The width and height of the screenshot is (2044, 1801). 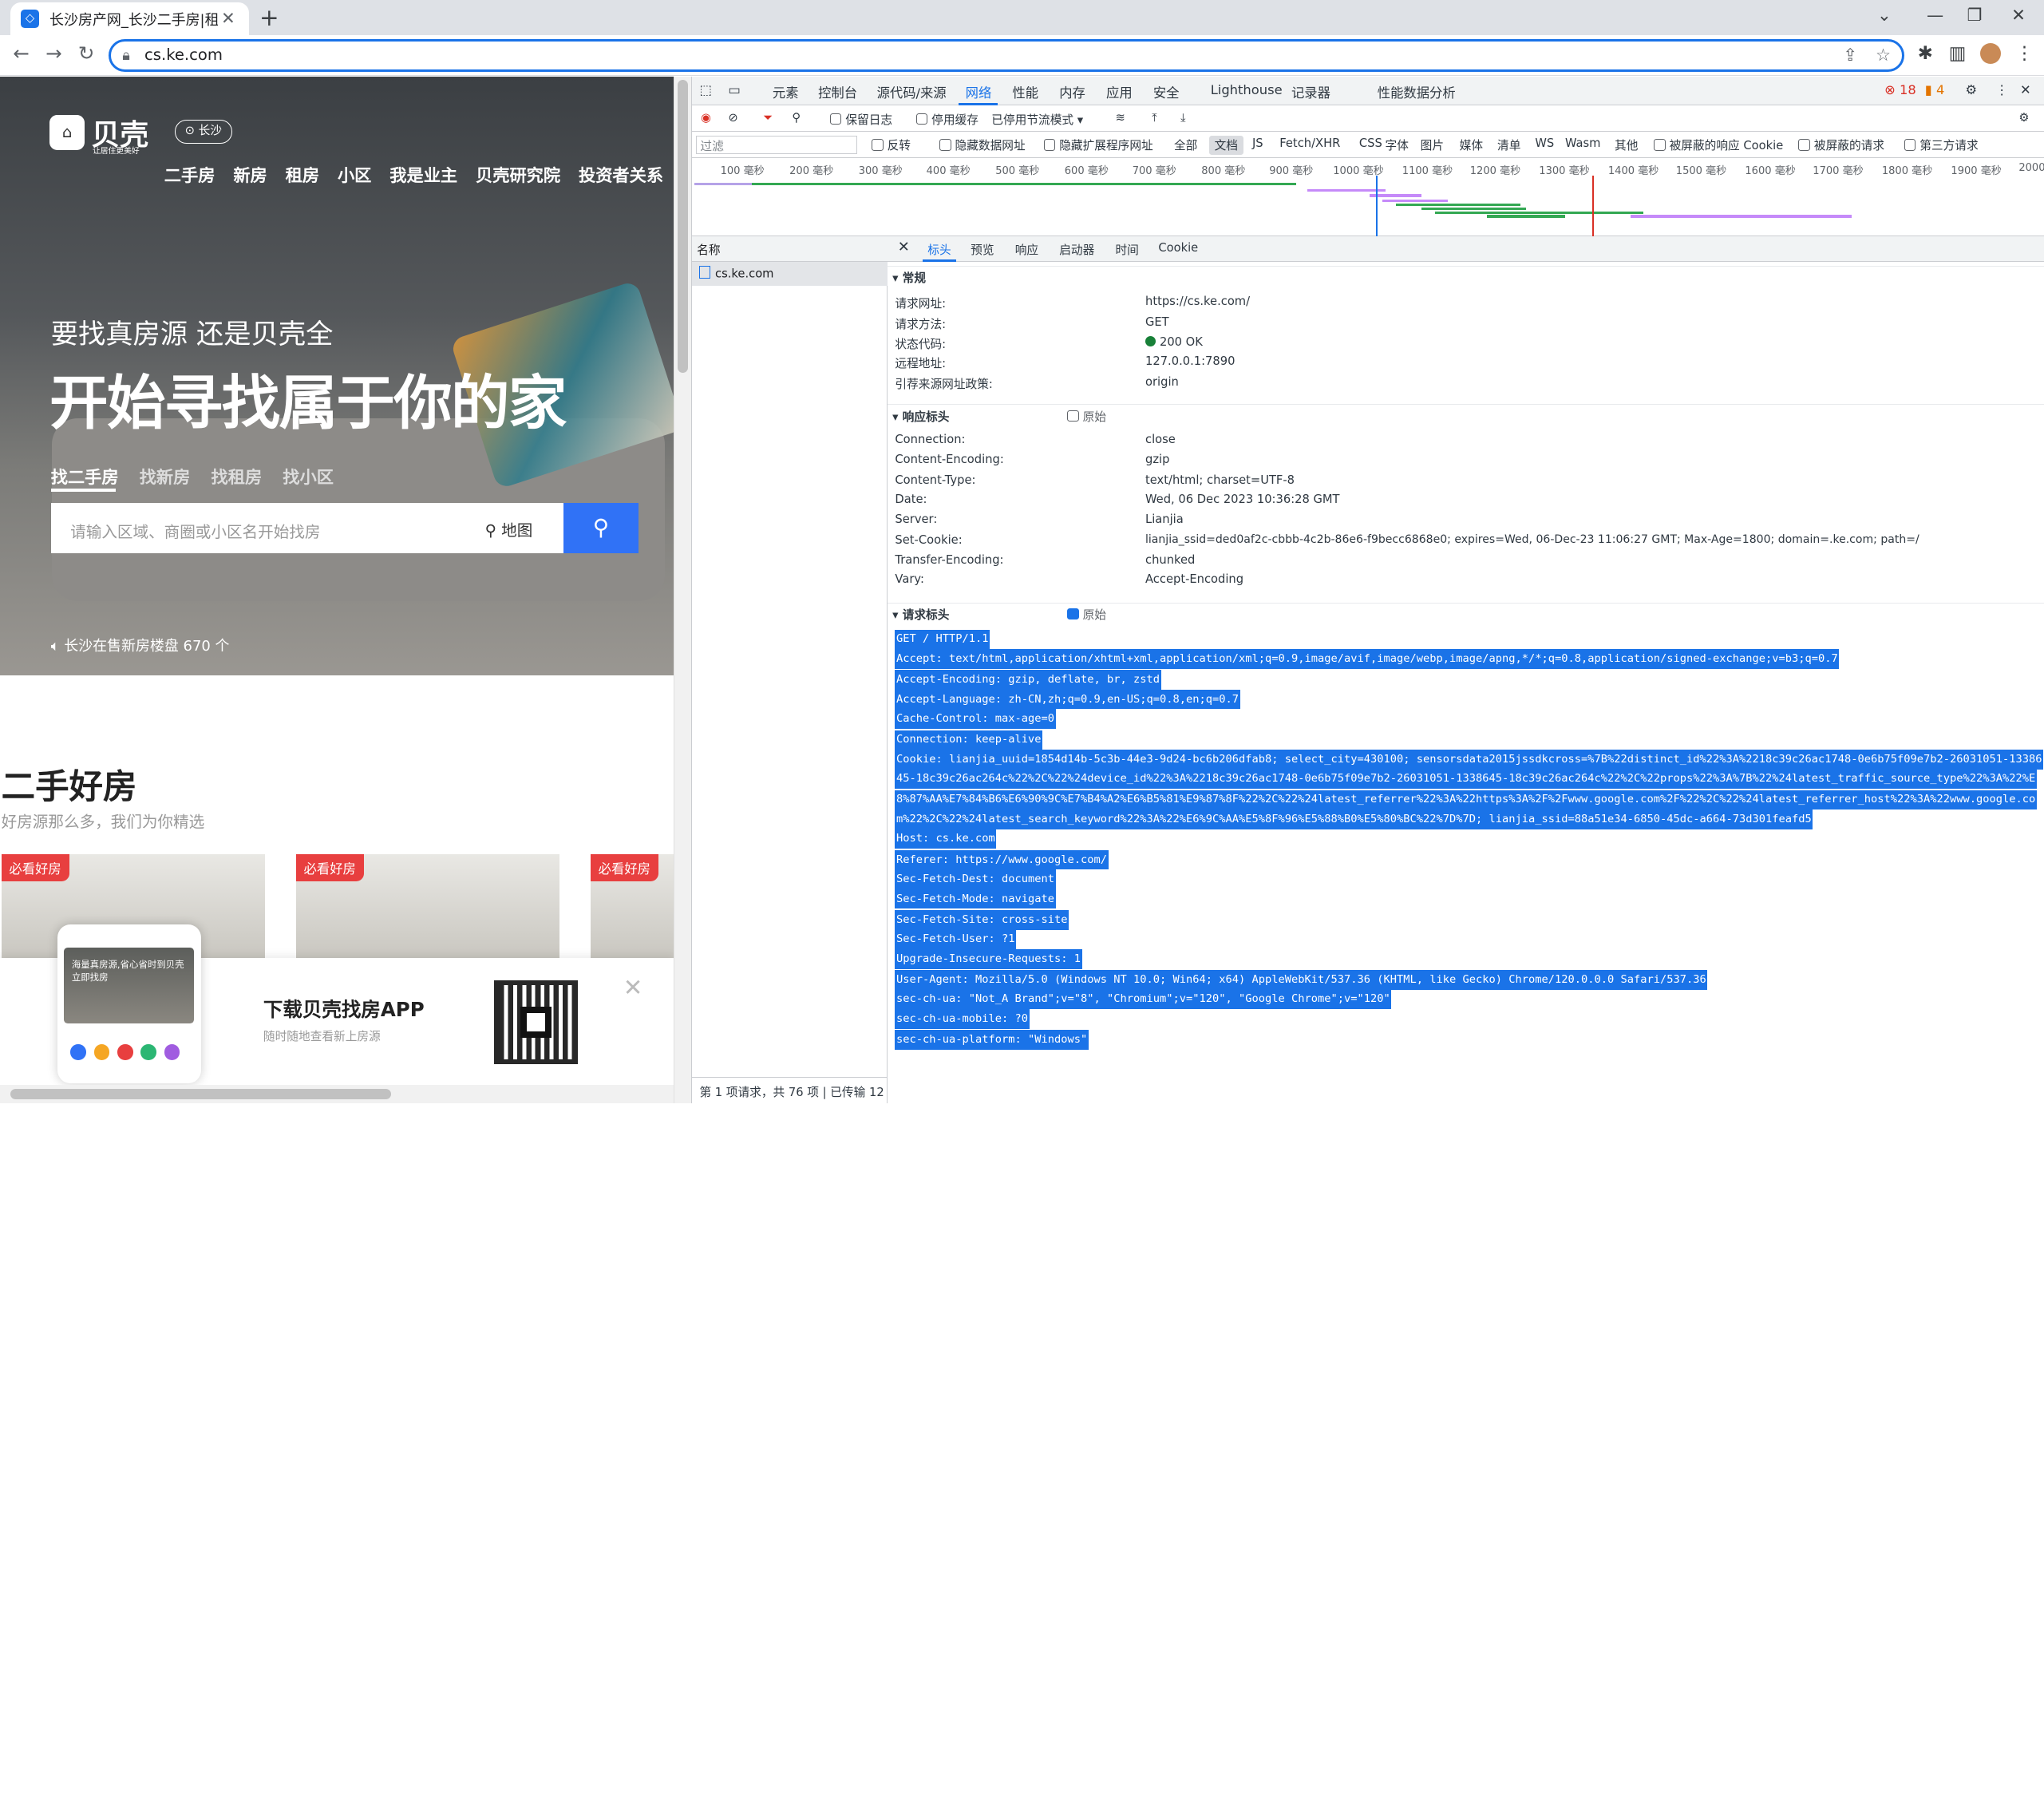 I want to click on type-chip-doc: 文档, so click(x=1226, y=145).